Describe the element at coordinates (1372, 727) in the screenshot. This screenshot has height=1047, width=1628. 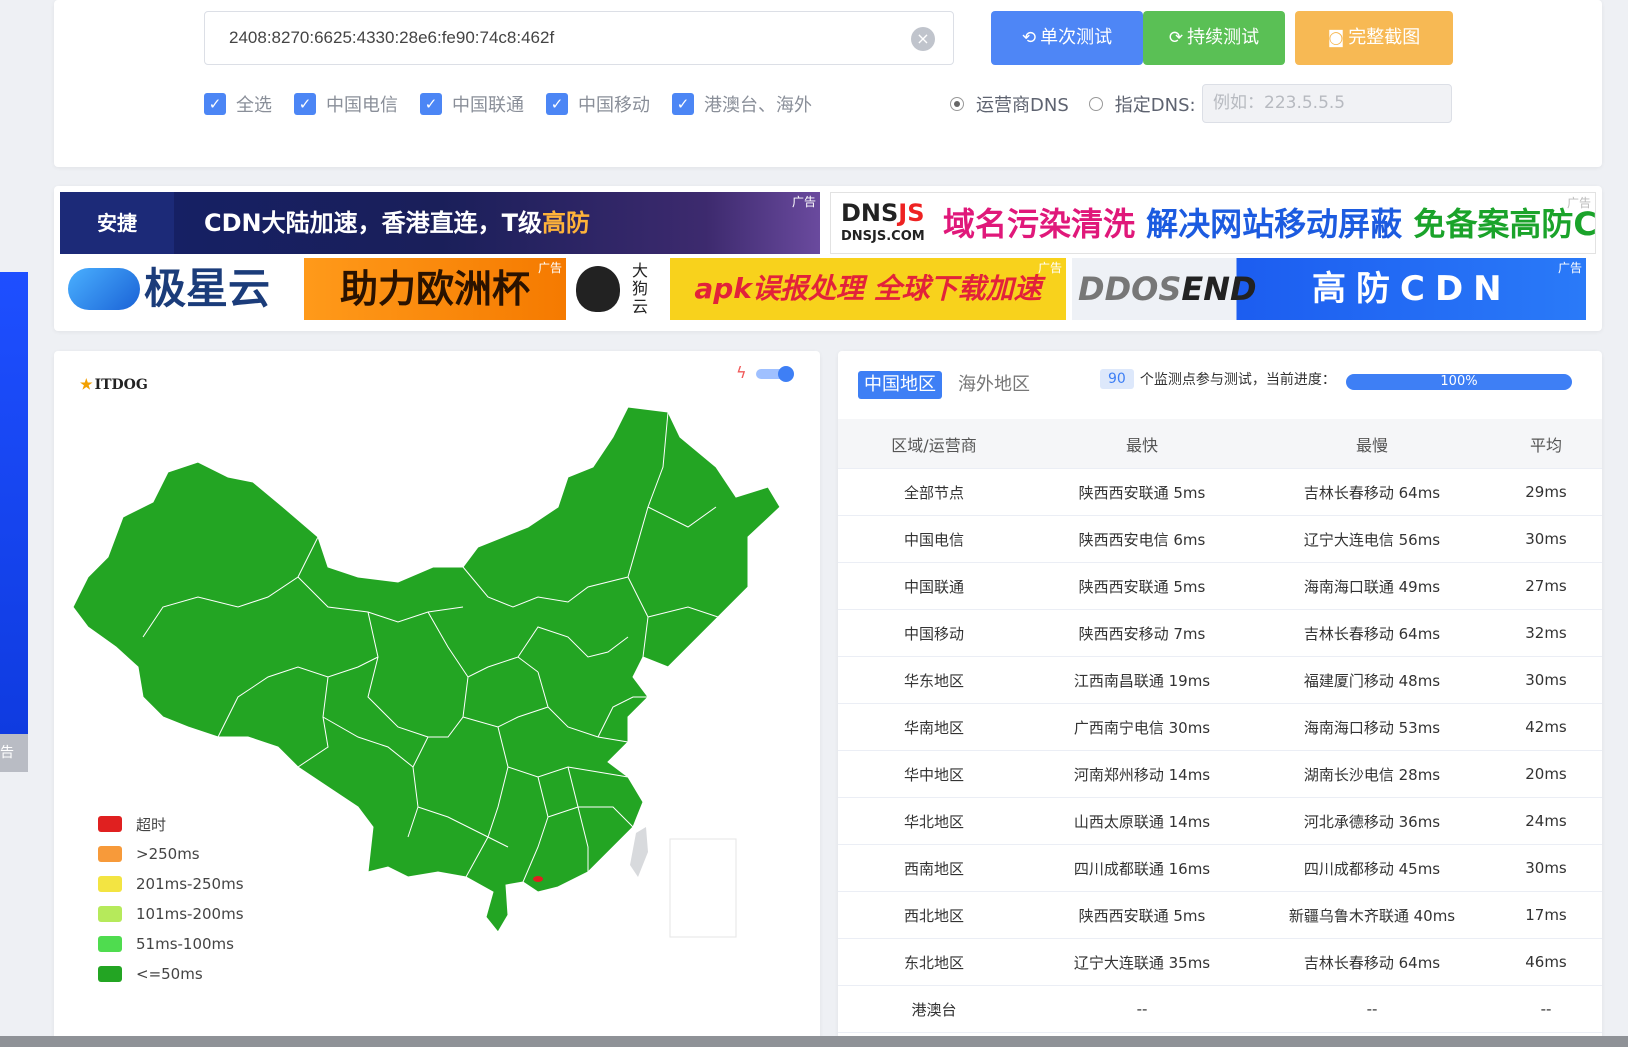
I see `table-cell: 海南海口移动 53ms` at that location.